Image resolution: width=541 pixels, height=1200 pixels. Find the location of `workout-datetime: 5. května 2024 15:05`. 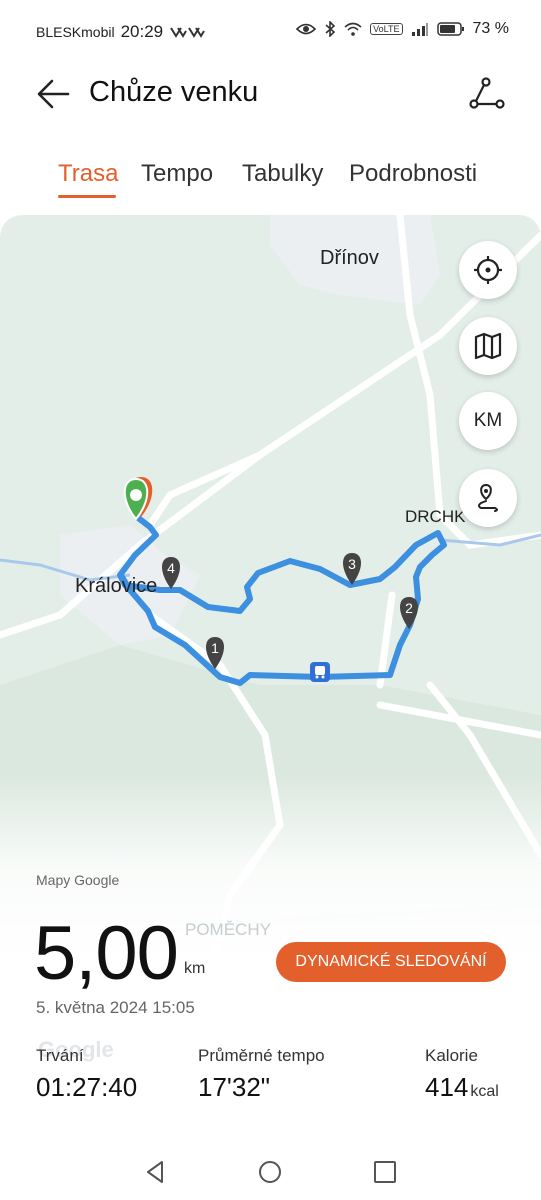

workout-datetime: 5. května 2024 15:05 is located at coordinates (115, 1007).